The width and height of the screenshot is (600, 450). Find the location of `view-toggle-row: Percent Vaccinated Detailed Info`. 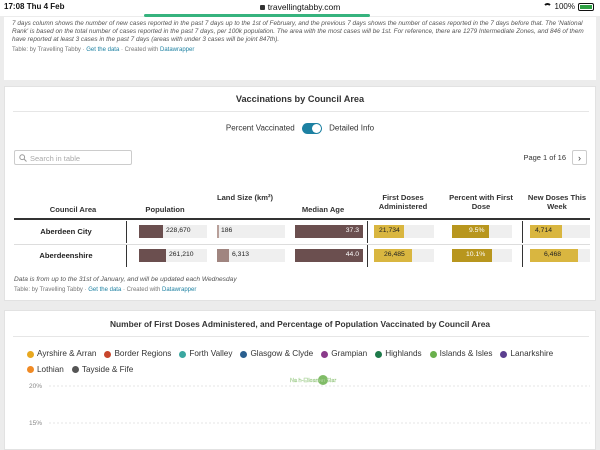

view-toggle-row: Percent Vaccinated Detailed Info is located at coordinates (300, 128).